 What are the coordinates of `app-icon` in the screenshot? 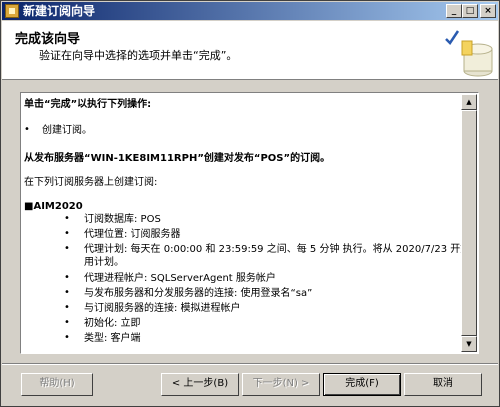 It's located at (12, 11).